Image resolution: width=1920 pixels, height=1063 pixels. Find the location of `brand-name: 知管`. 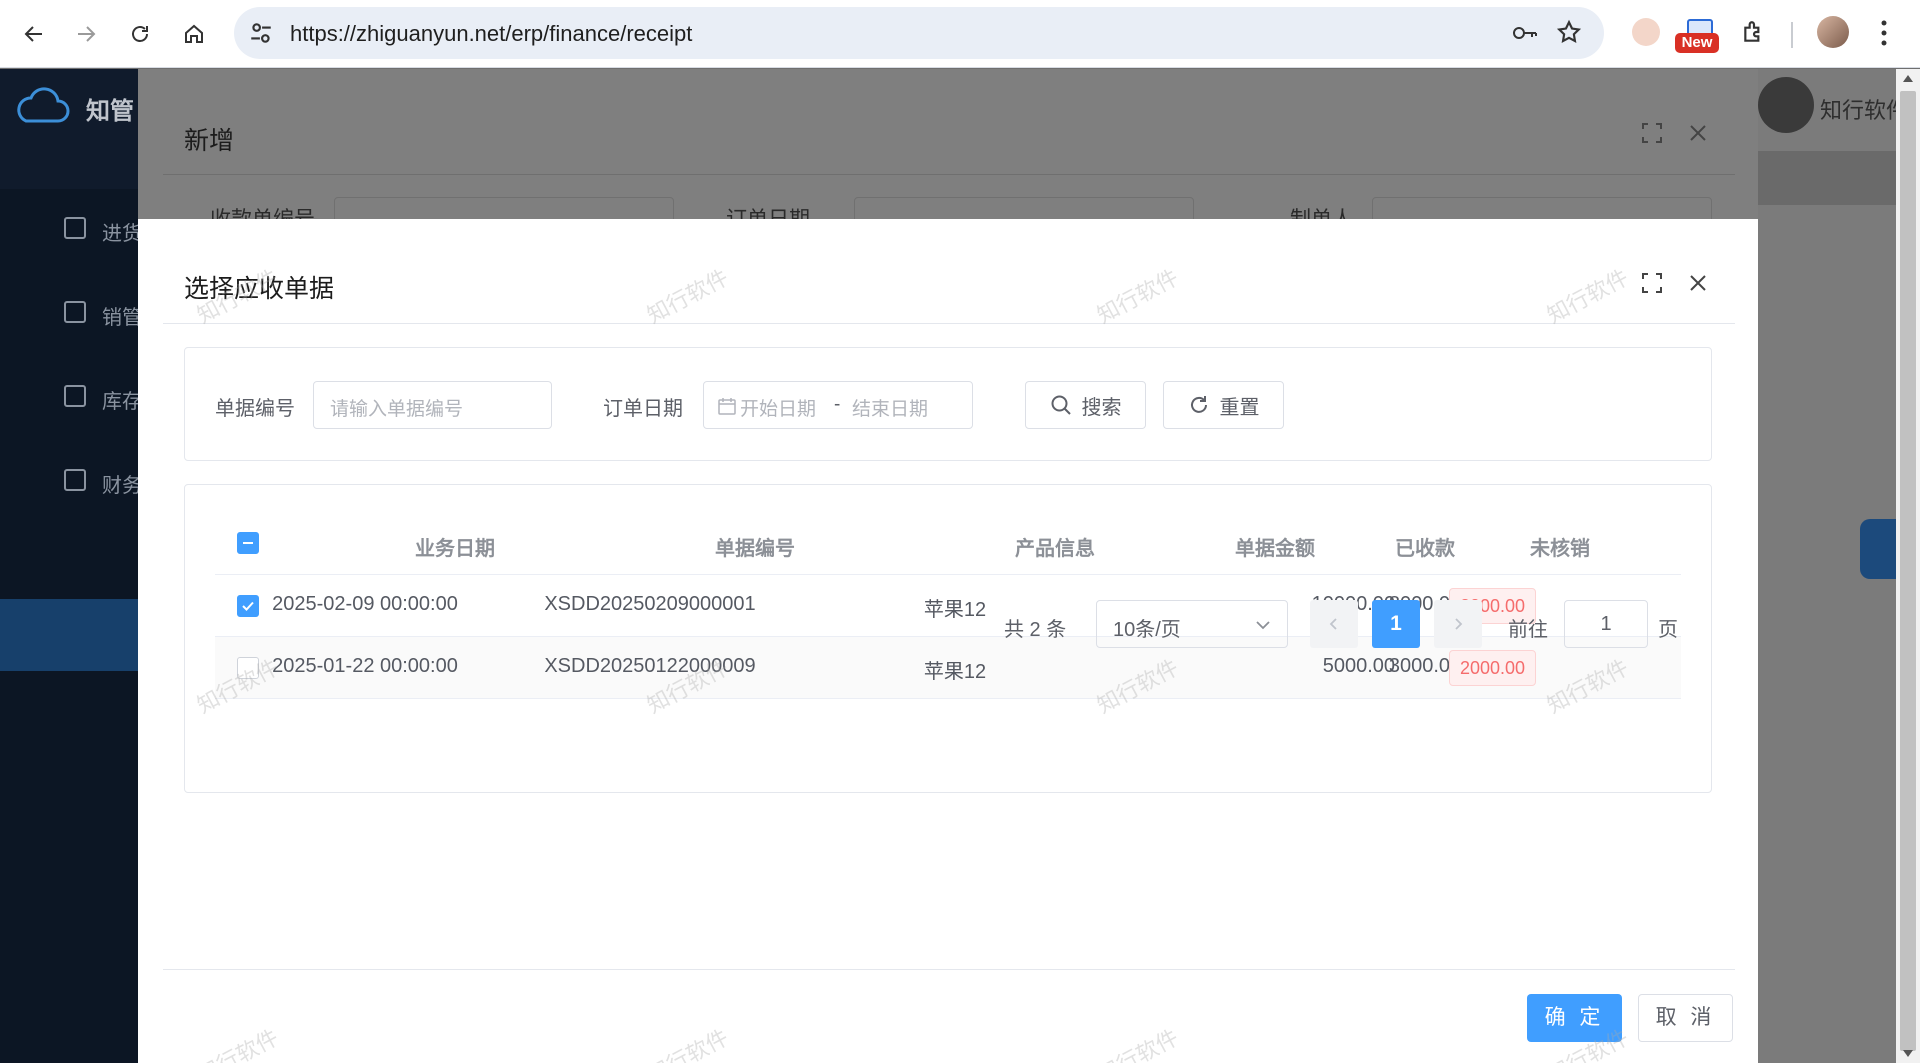

brand-name: 知管 is located at coordinates (110, 111).